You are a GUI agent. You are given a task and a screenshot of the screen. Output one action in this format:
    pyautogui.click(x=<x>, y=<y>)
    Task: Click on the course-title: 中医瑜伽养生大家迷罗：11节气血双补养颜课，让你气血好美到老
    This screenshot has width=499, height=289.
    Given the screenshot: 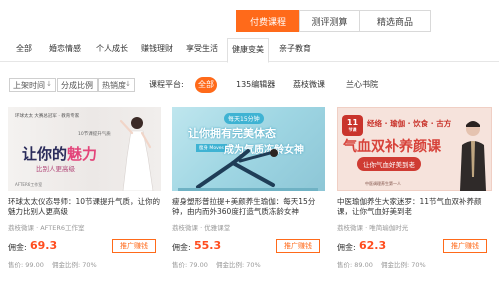 What is the action you would take?
    pyautogui.click(x=414, y=207)
    